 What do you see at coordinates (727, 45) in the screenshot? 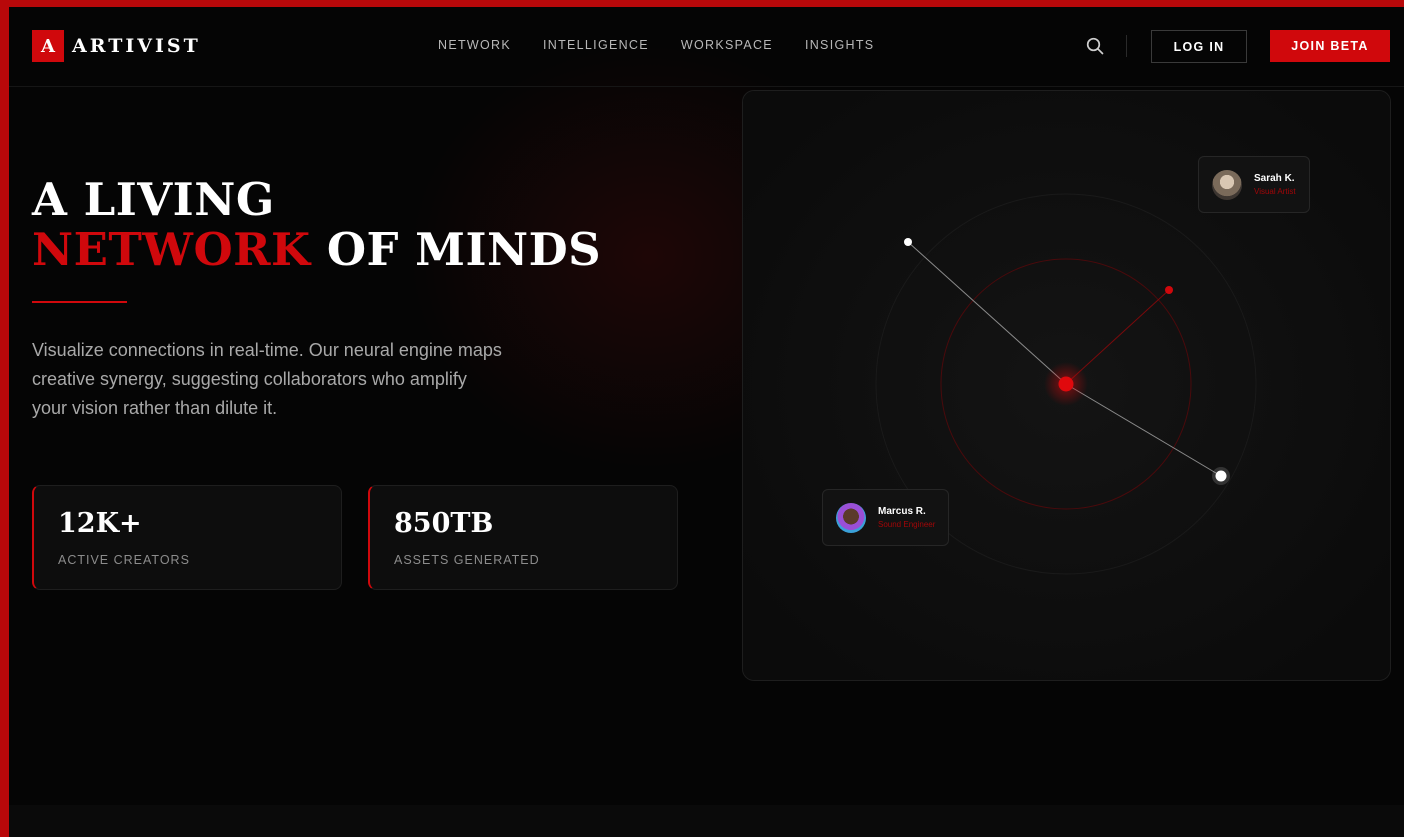
I see `nav-item-workspace: WORKSPACE` at bounding box center [727, 45].